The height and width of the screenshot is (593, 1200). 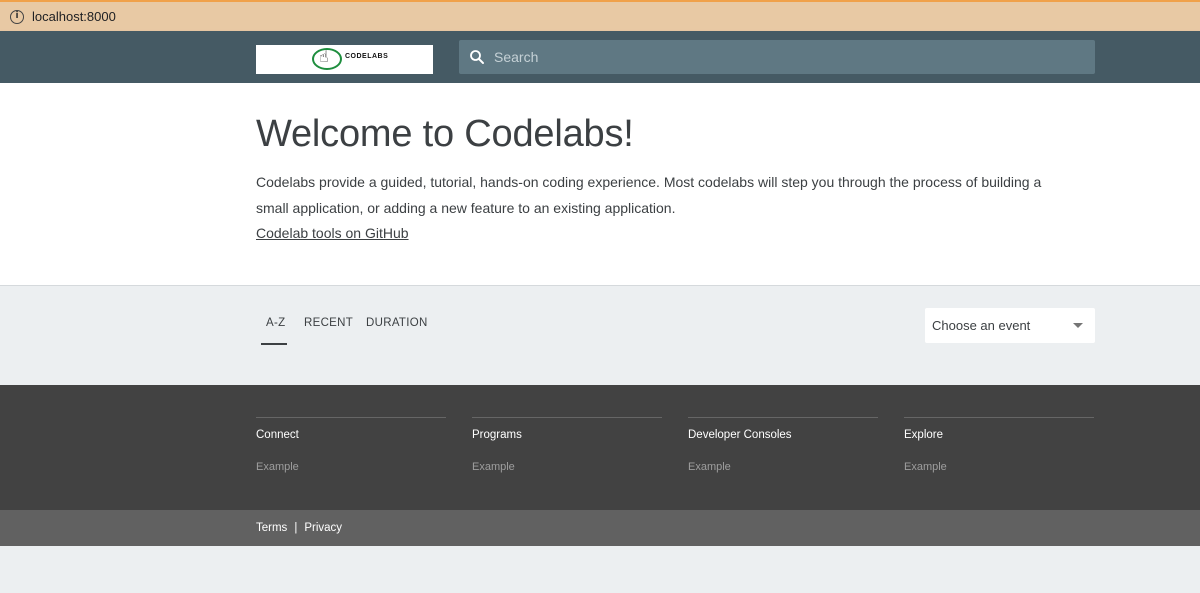 What do you see at coordinates (477, 57) in the screenshot?
I see `search-icon` at bounding box center [477, 57].